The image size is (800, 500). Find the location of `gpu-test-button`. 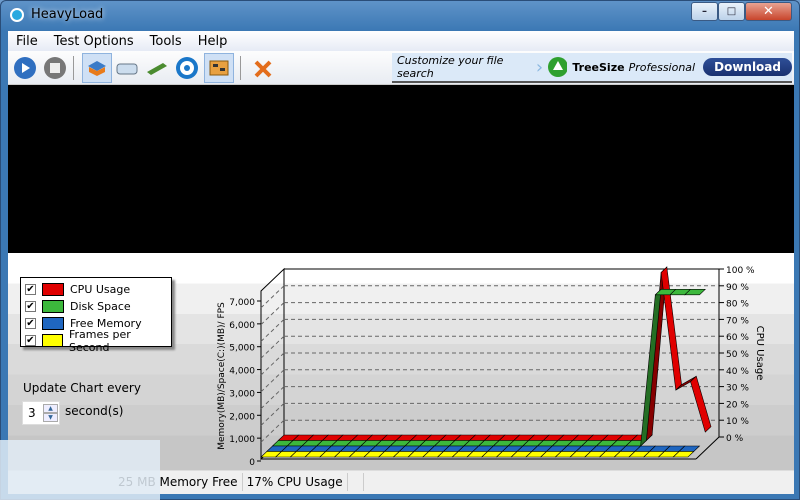

gpu-test-button is located at coordinates (219, 68).